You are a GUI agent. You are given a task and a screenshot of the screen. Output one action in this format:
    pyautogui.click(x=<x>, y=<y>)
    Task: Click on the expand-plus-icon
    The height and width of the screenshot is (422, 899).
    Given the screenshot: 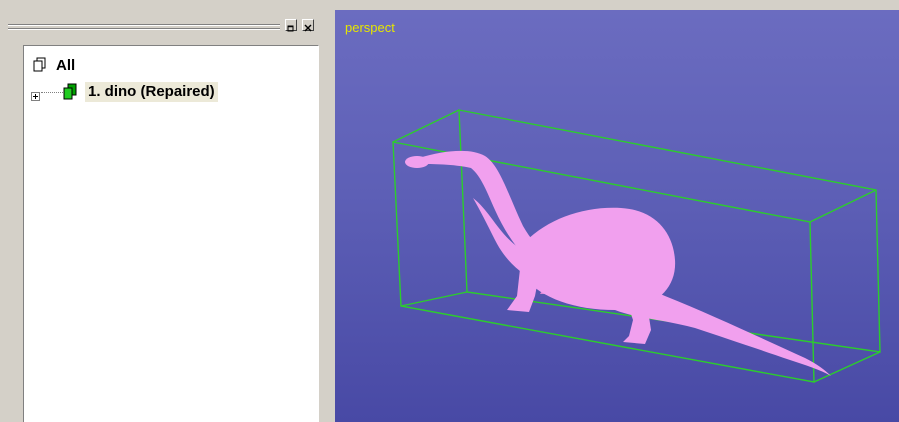 What is the action you would take?
    pyautogui.click(x=35, y=97)
    